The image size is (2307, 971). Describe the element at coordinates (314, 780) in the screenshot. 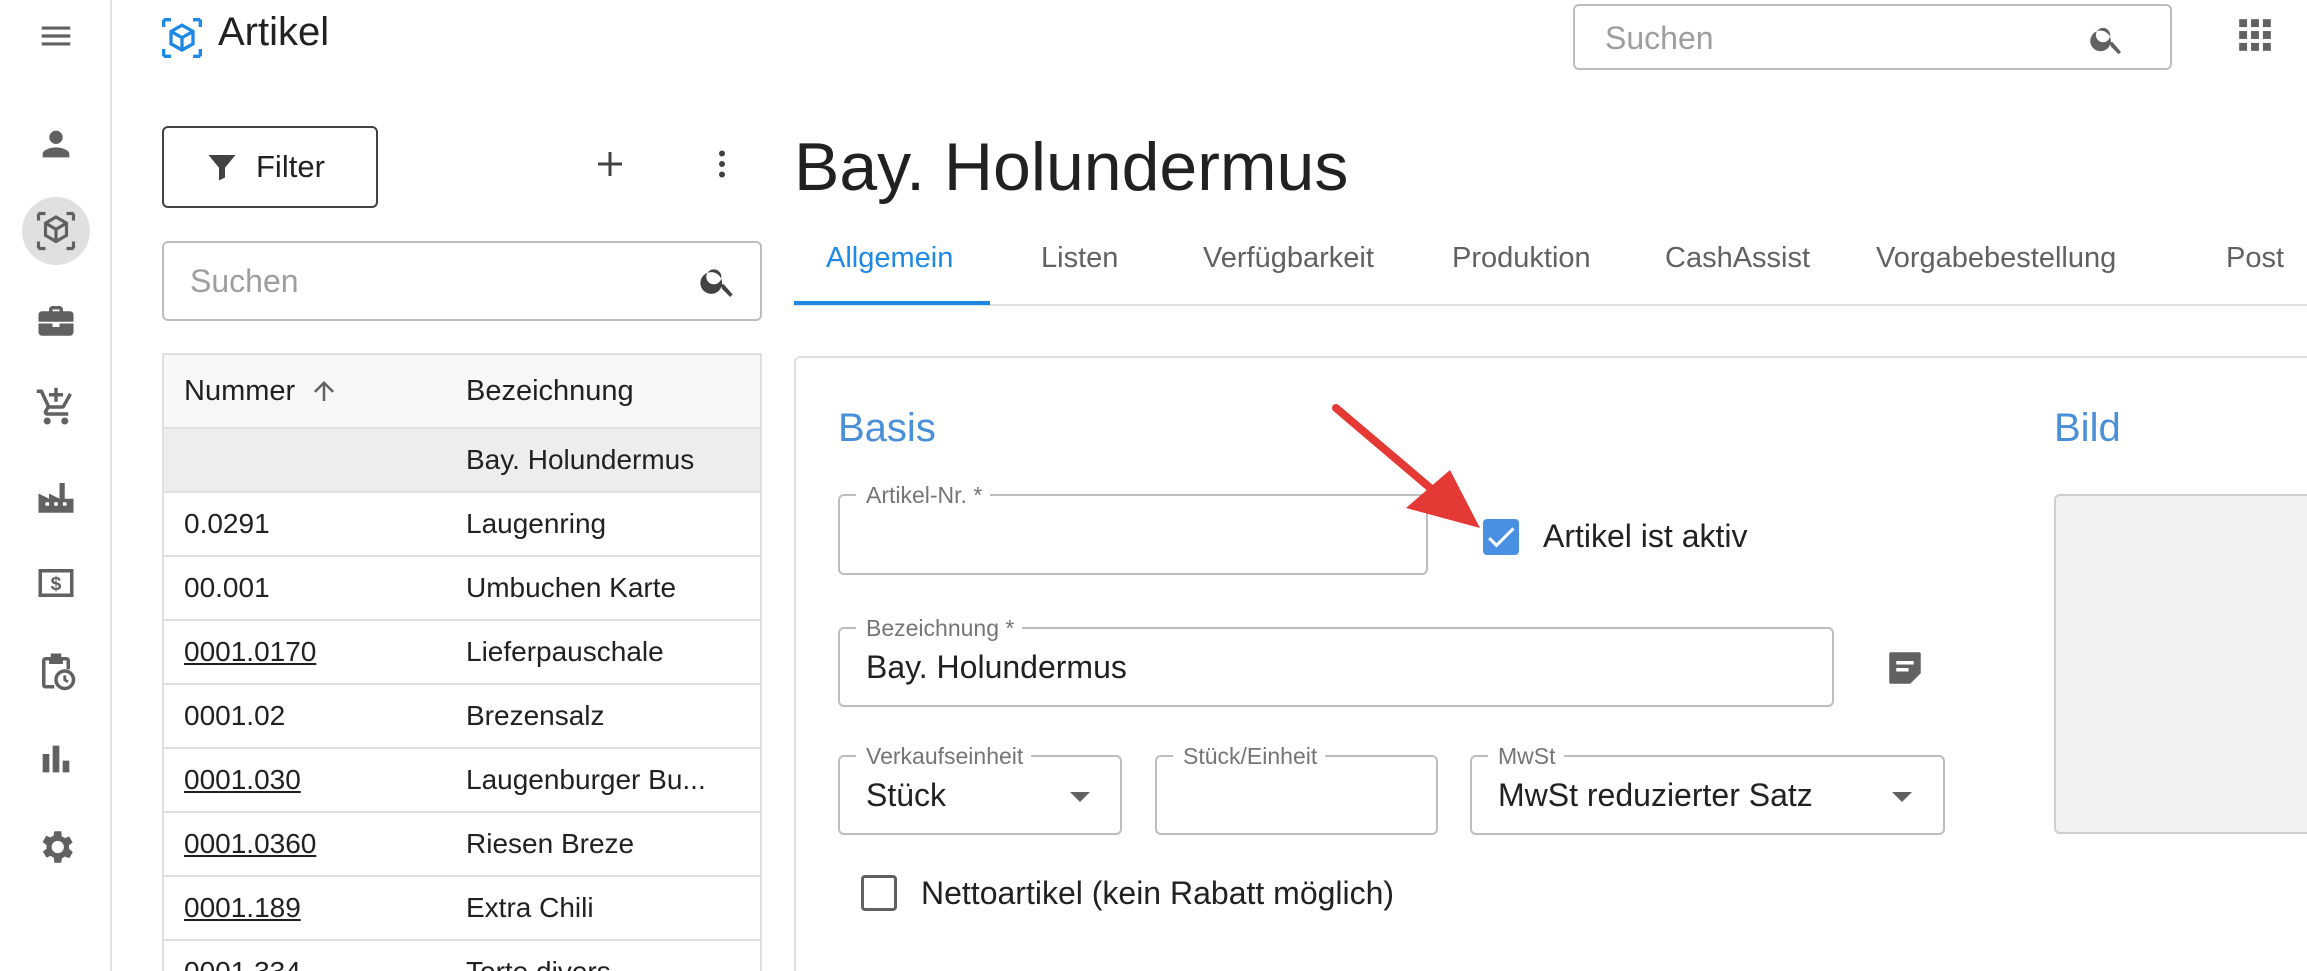

I see `row-number: 0001.030` at that location.